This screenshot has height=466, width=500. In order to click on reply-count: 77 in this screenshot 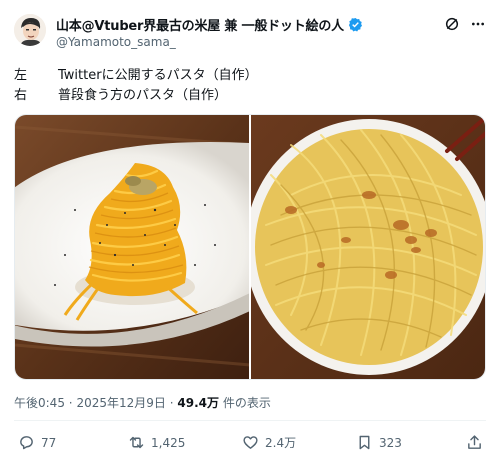, I will do `click(49, 442)`.